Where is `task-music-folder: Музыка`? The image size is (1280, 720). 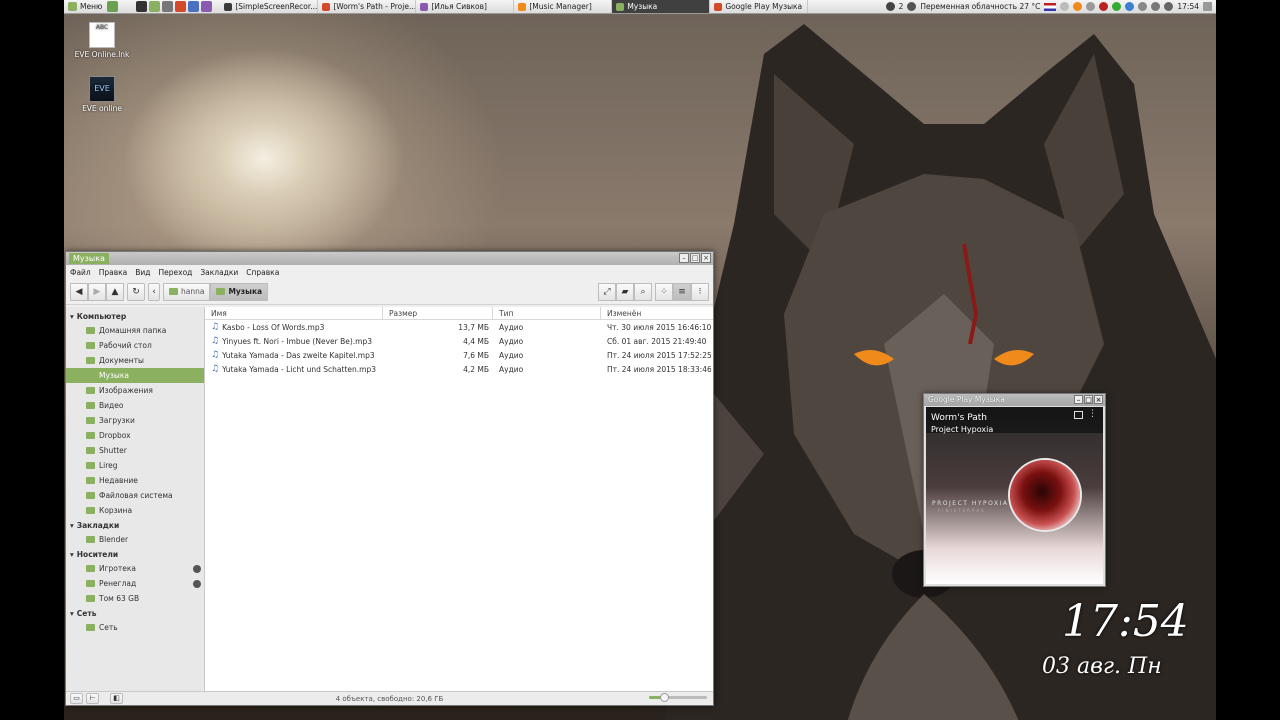
task-music-folder: Музыка is located at coordinates (661, 6).